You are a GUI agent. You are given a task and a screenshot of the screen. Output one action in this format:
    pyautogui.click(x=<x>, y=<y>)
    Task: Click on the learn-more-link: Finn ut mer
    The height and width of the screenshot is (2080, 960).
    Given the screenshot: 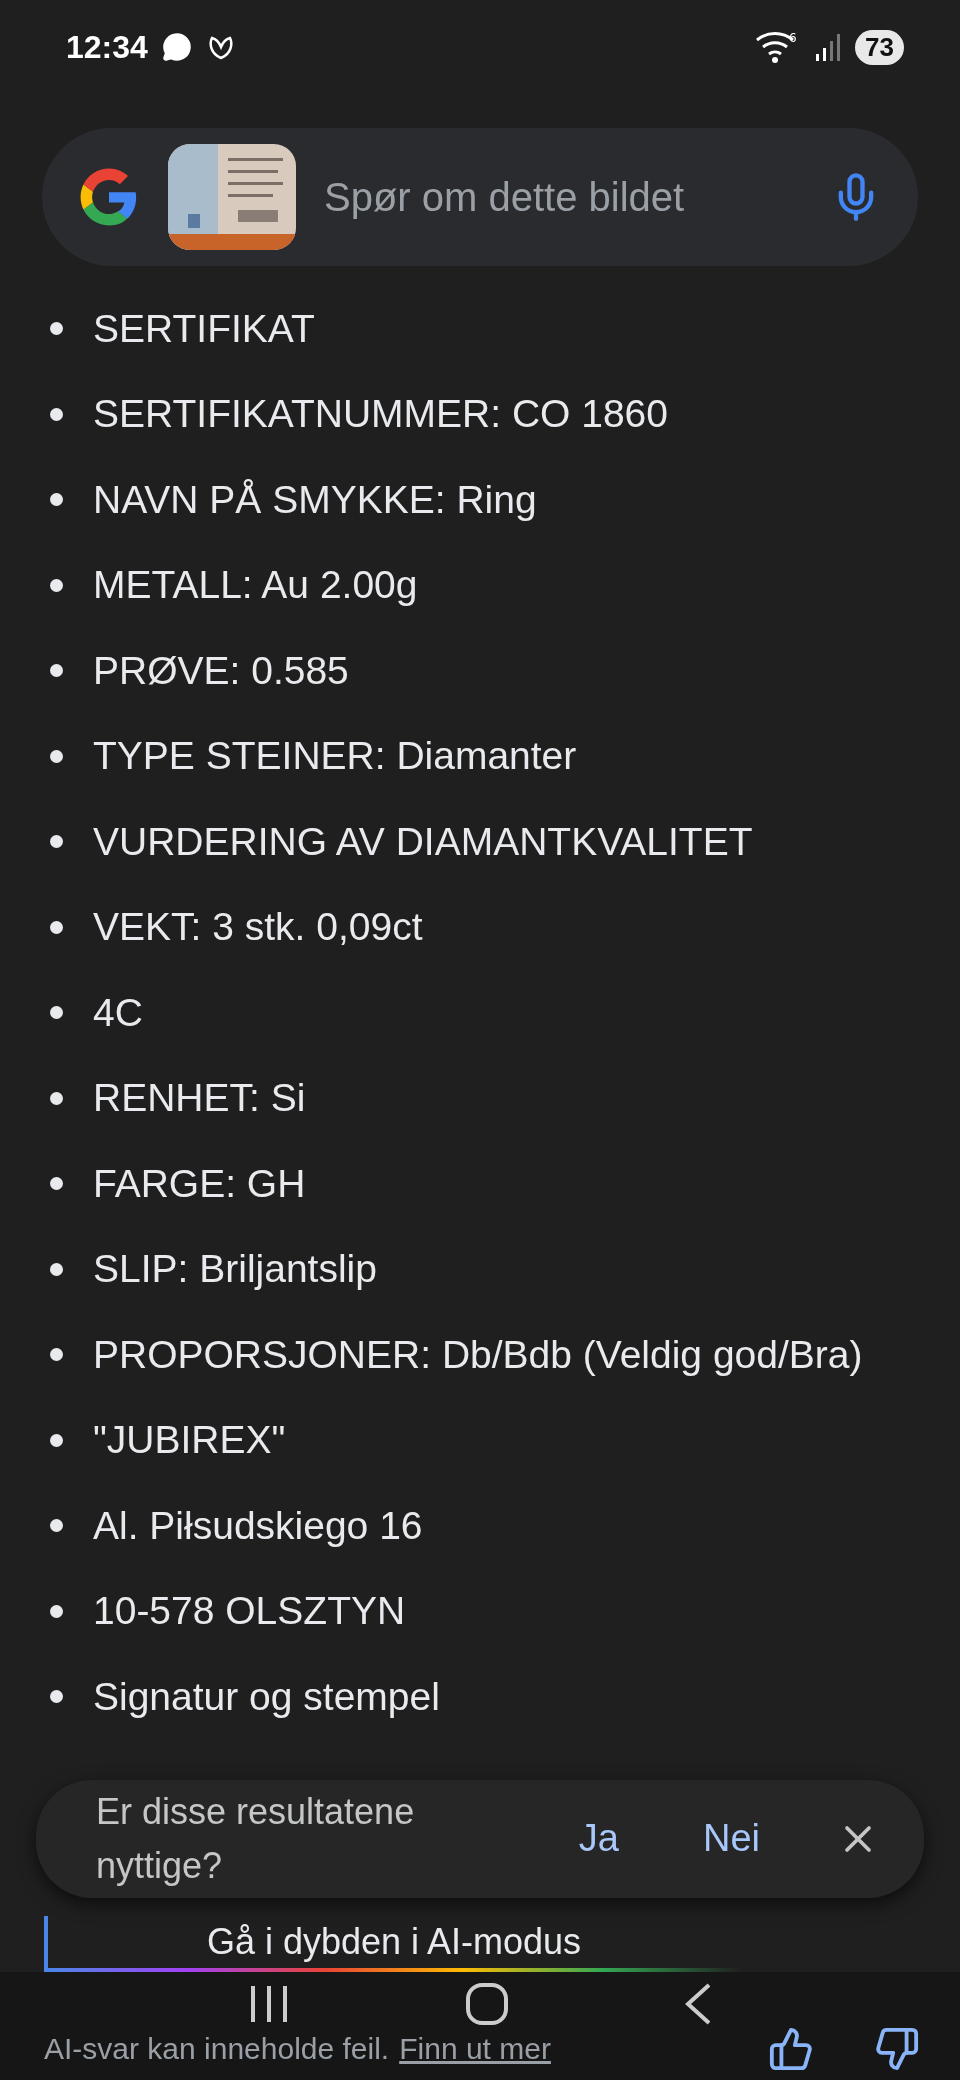 What is the action you would take?
    pyautogui.click(x=475, y=2049)
    